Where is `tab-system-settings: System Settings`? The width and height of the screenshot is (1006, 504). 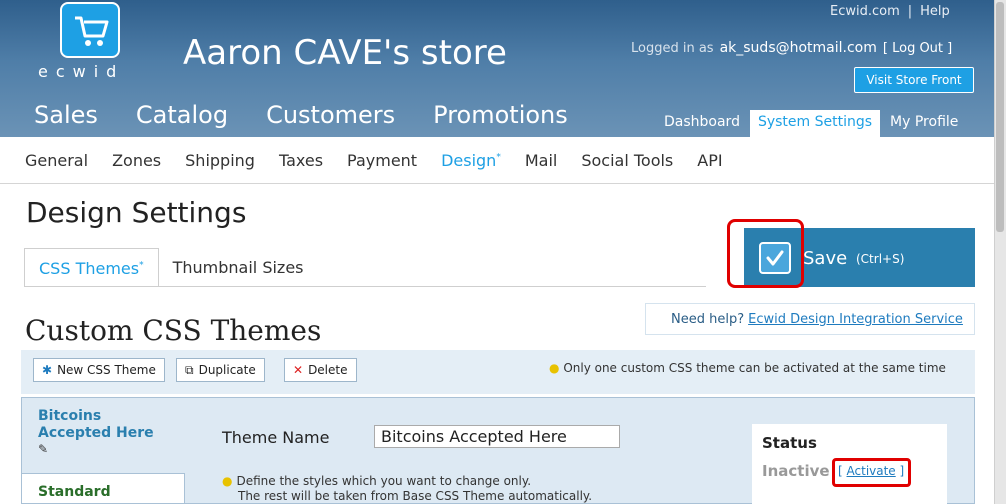
tab-system-settings: System Settings is located at coordinates (815, 123).